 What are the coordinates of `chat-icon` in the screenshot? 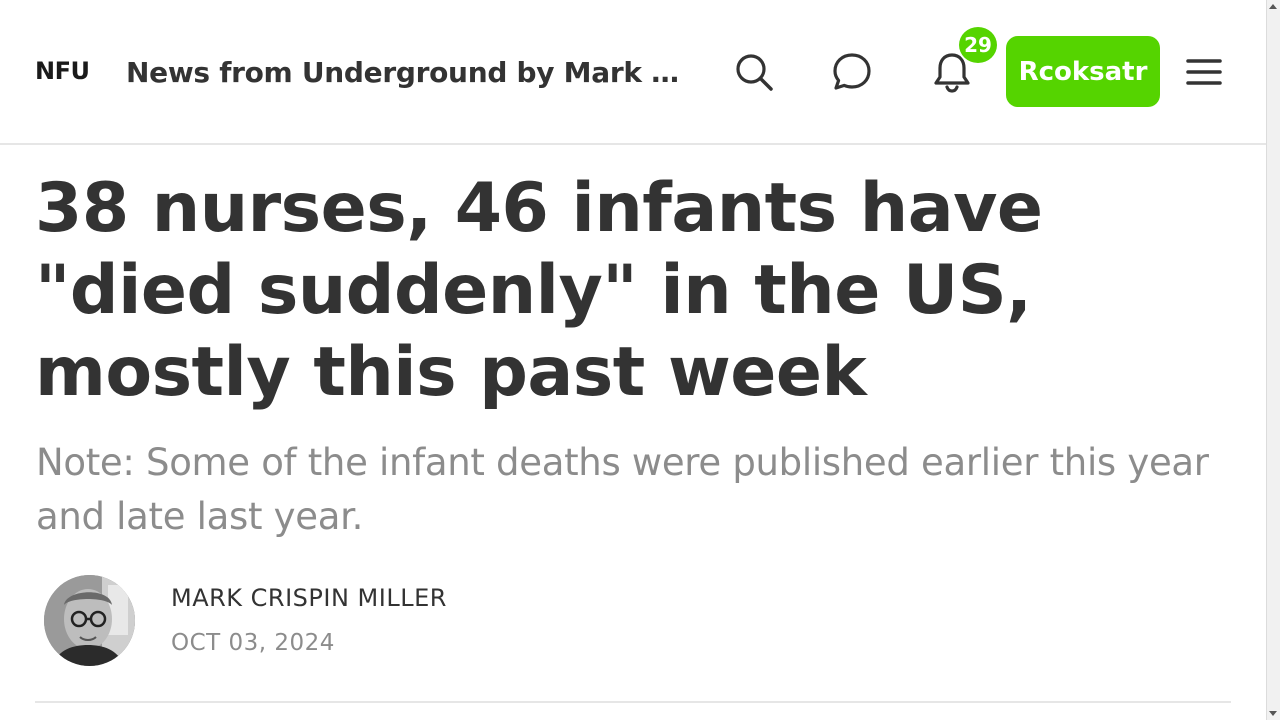 It's located at (852, 71).